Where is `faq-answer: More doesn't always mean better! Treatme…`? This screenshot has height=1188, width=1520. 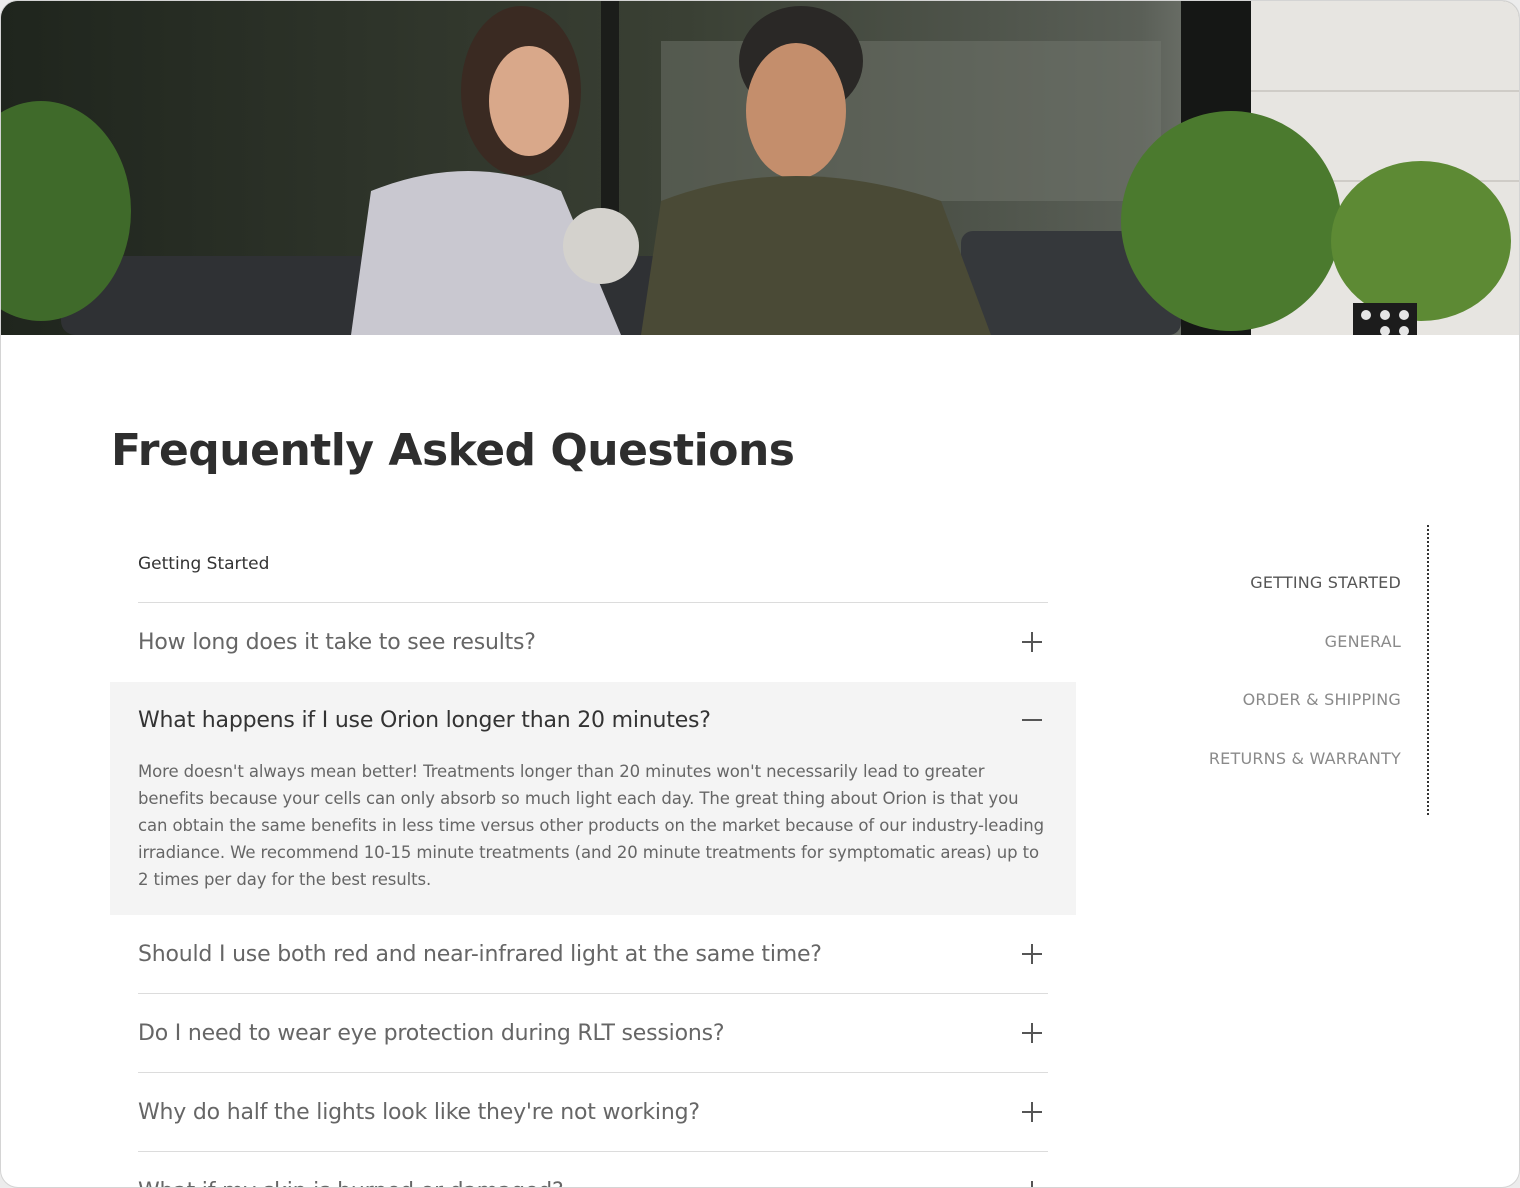 faq-answer: More doesn't always mean better! Treatme… is located at coordinates (593, 836).